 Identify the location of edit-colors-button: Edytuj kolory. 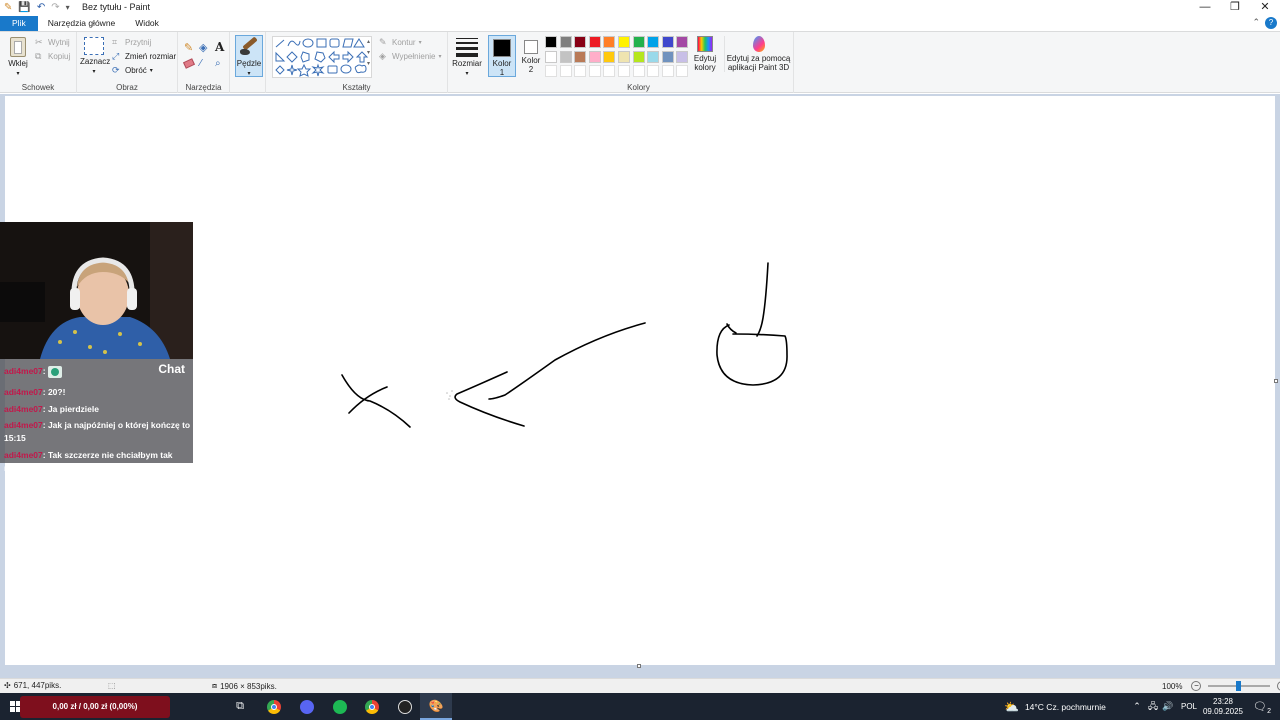
(705, 54).